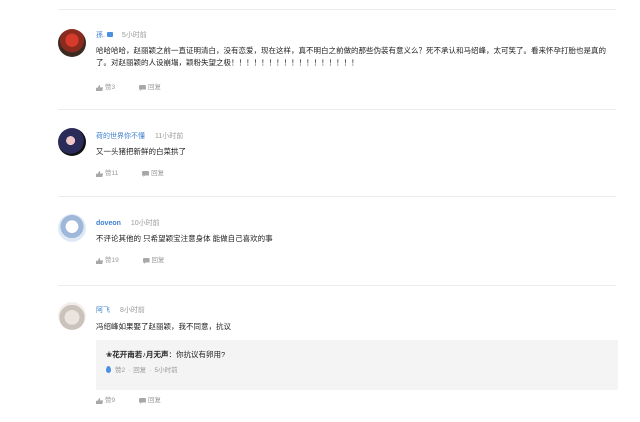  I want to click on username: doveon, so click(108, 223).